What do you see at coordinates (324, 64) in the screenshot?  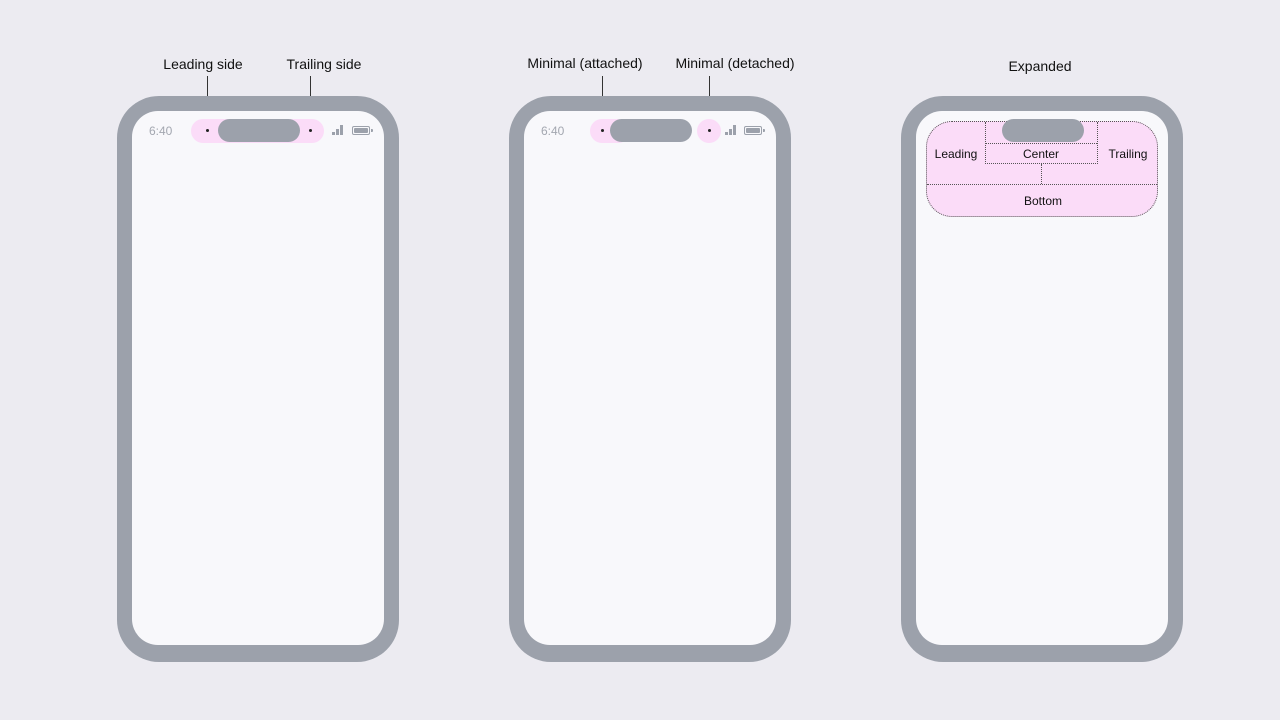 I see `callout-trailing-side: Trailing side` at bounding box center [324, 64].